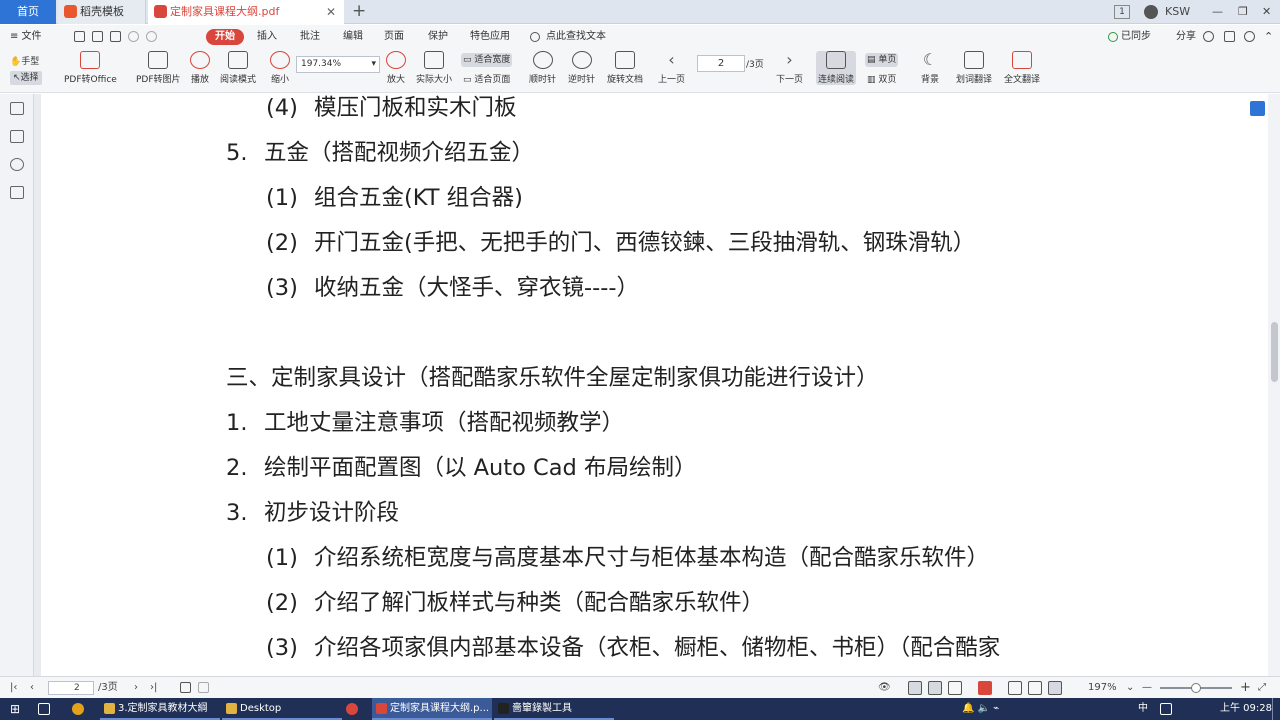 This screenshot has width=1280, height=720. Describe the element at coordinates (160, 709) in the screenshot. I see `taskbar-item-folder: 3.定制家具教材大綱` at that location.